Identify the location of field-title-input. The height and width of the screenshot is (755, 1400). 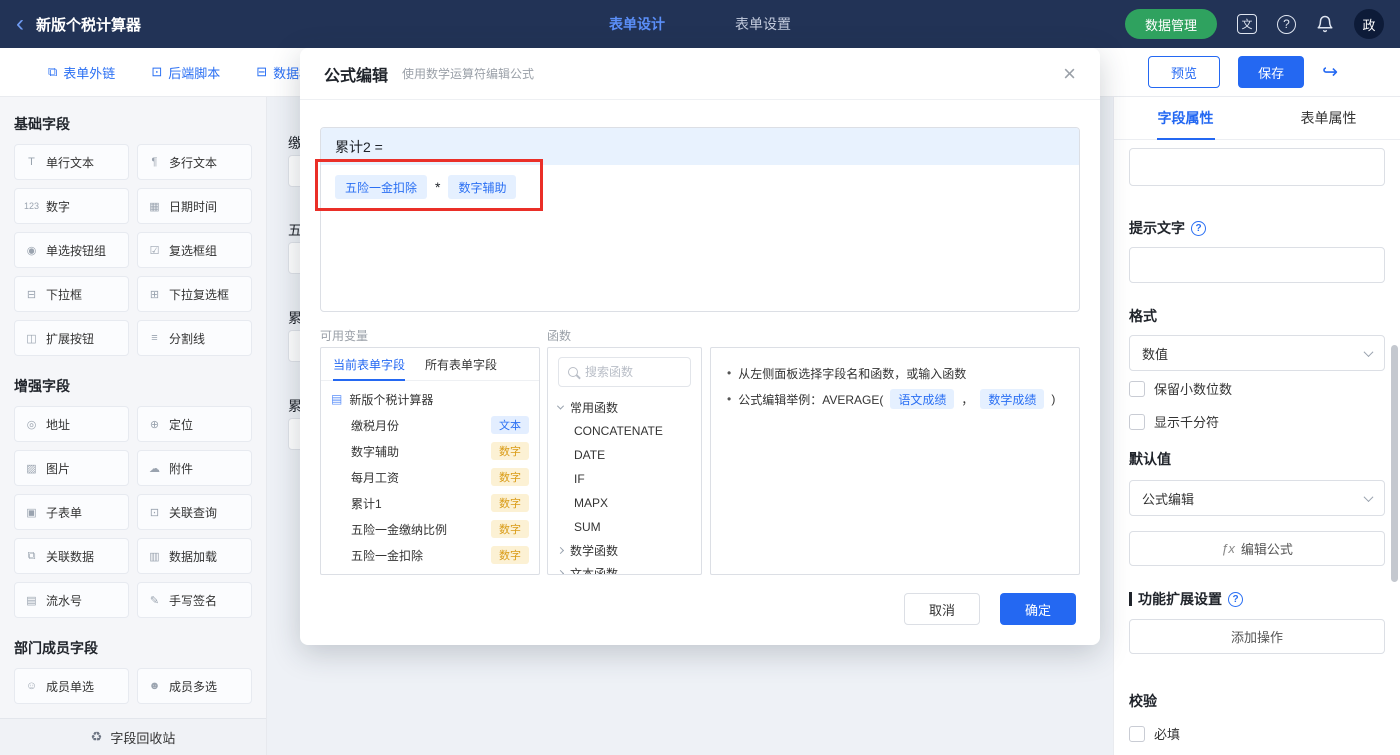
(1257, 167).